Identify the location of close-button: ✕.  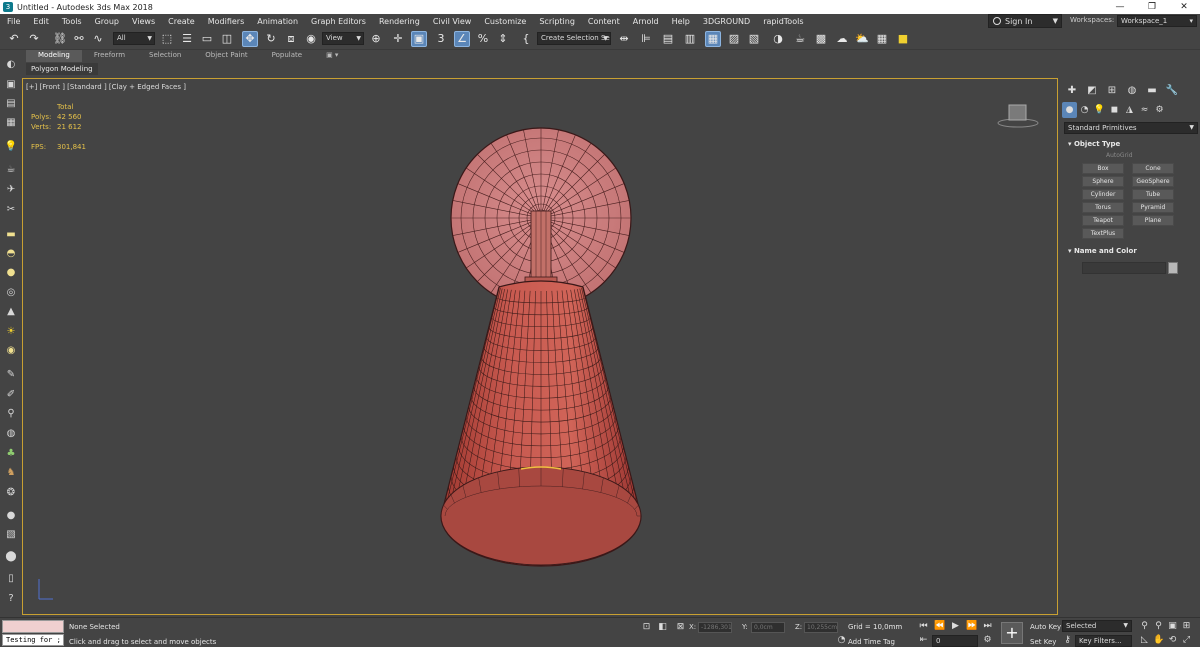
(1184, 7).